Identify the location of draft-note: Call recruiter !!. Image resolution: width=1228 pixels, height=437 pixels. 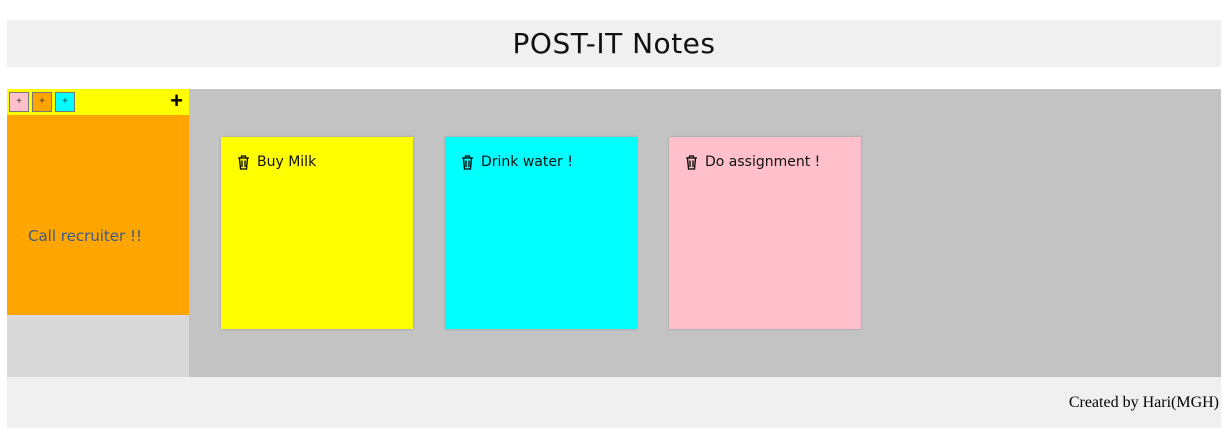
(98, 215).